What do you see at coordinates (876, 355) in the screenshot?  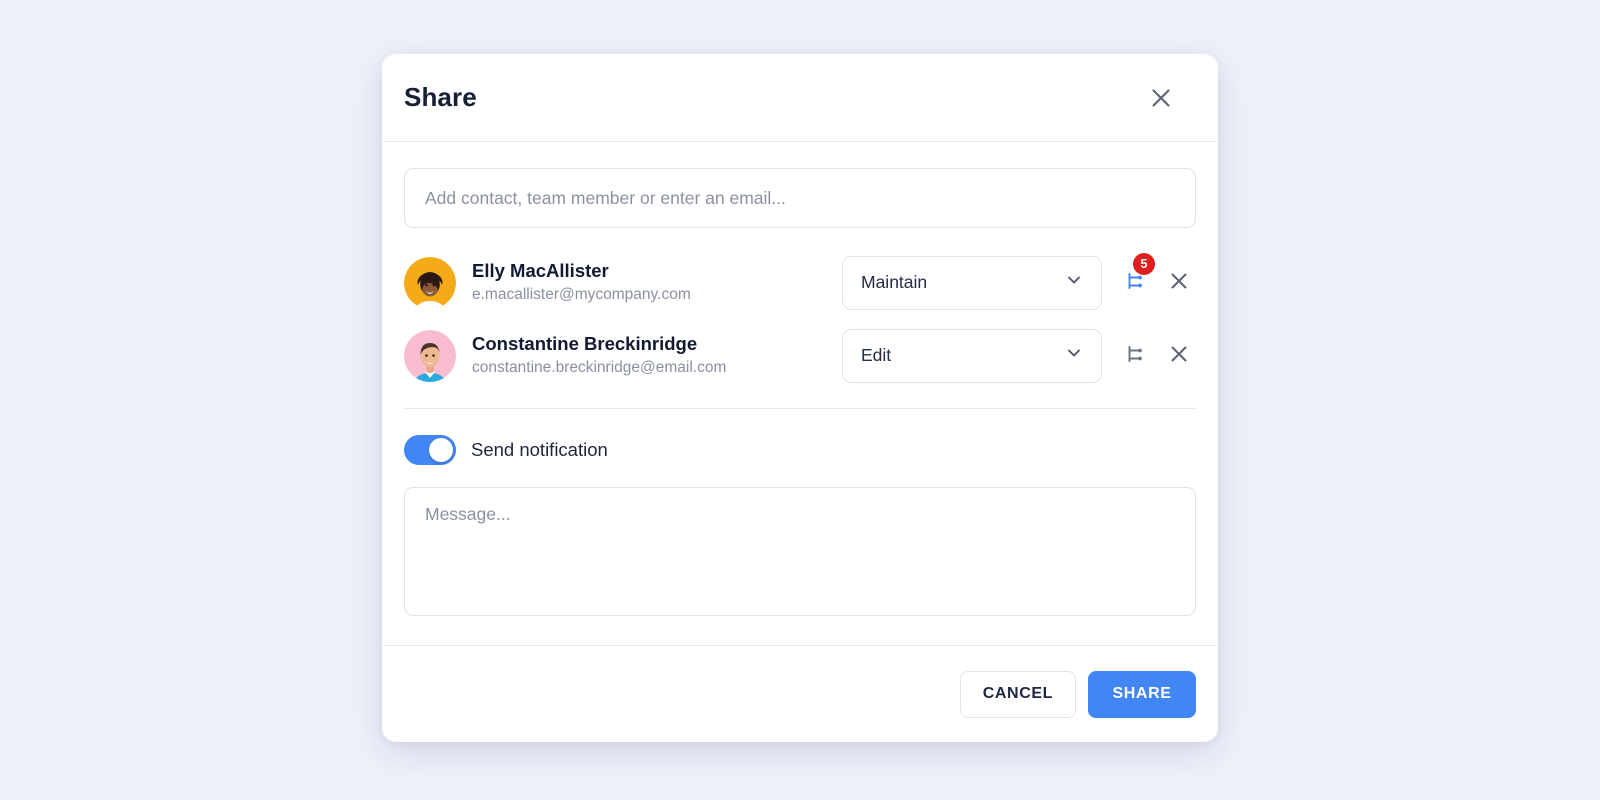 I see `role-select-value: Edit` at bounding box center [876, 355].